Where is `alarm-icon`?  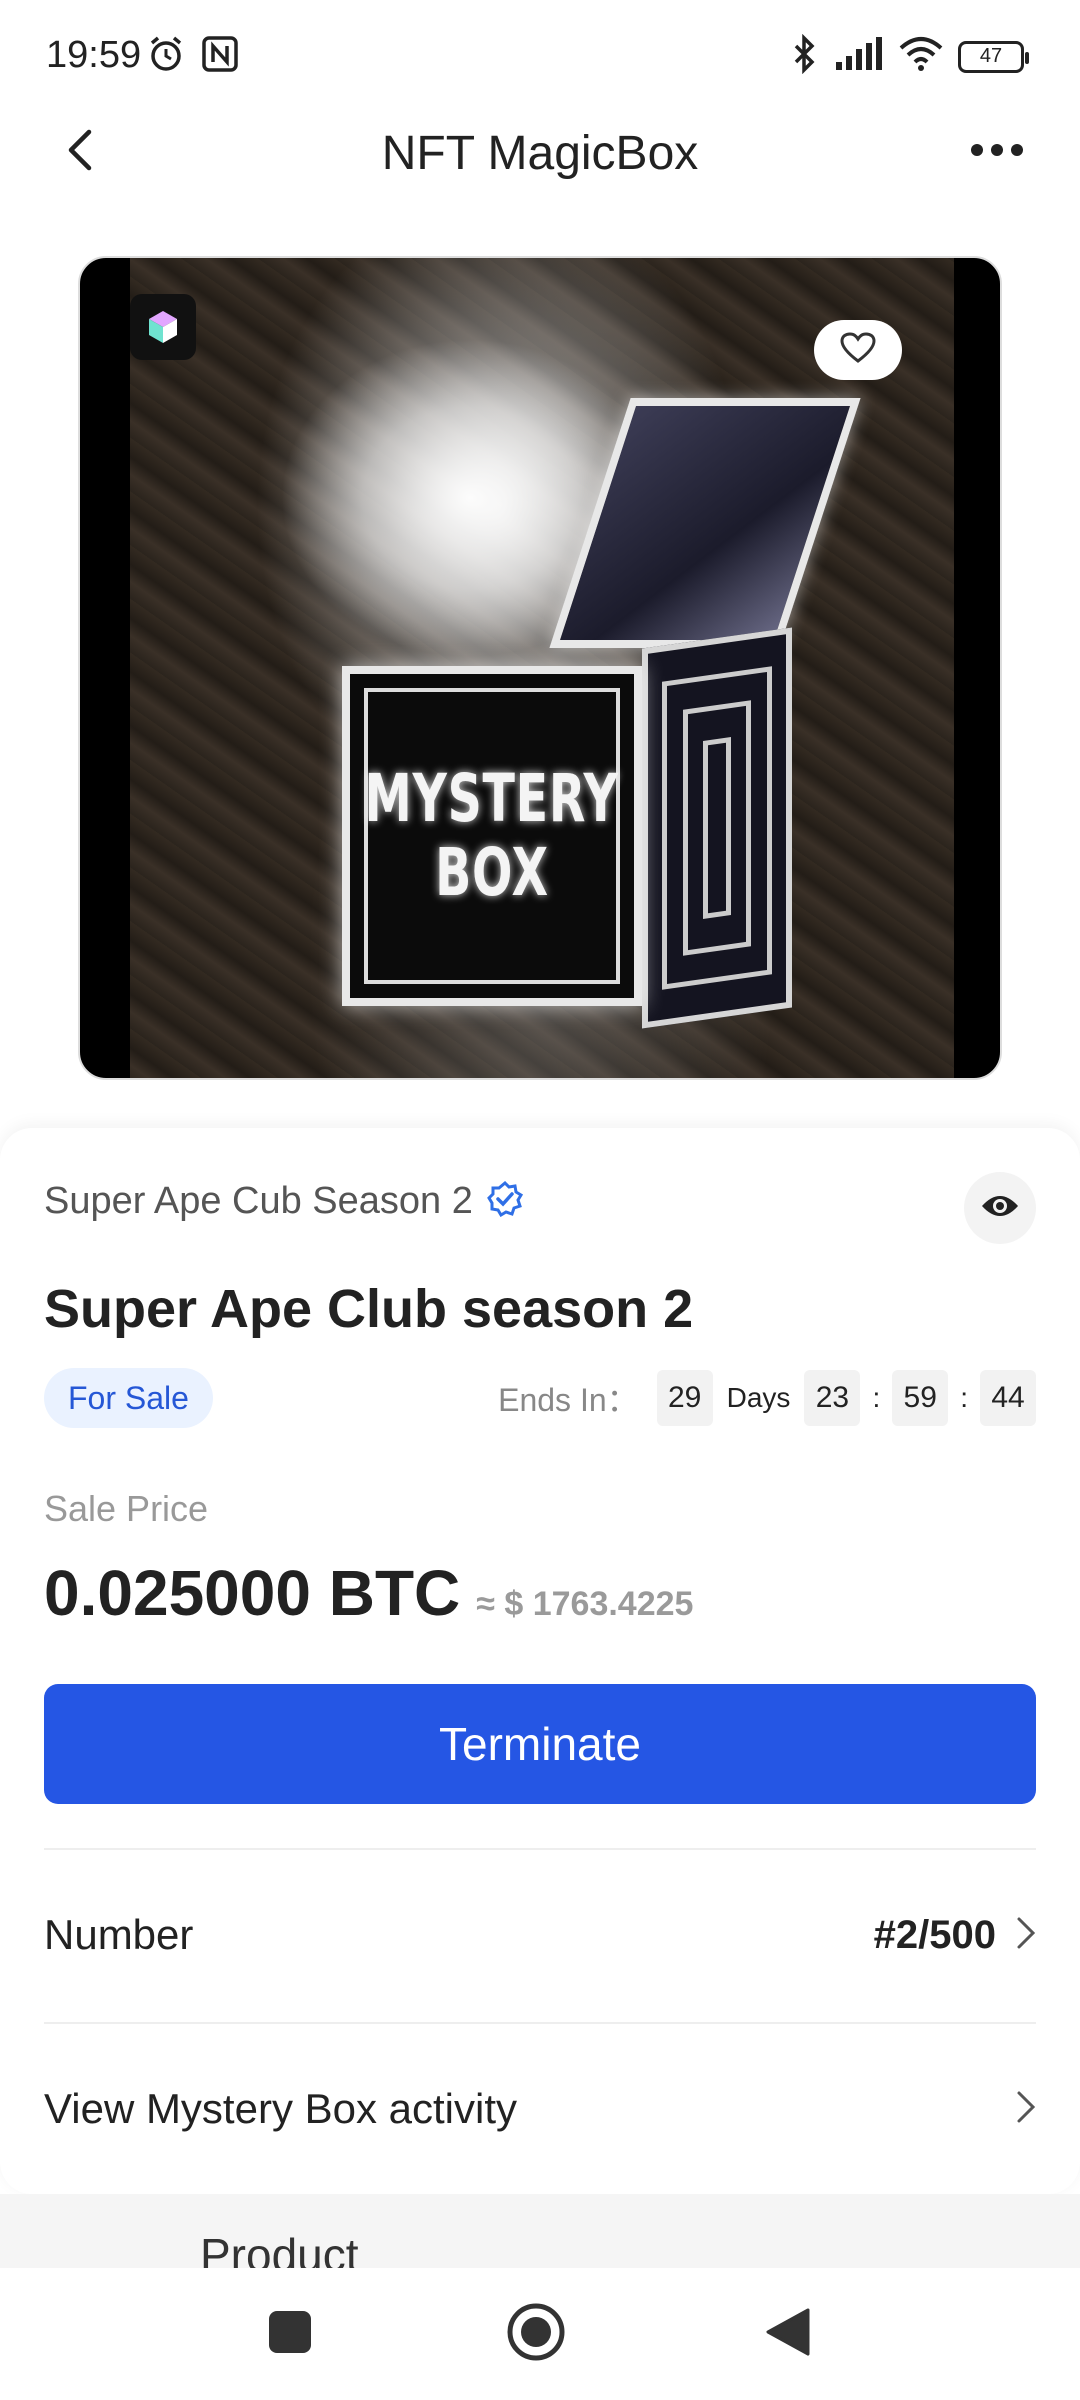
alarm-icon is located at coordinates (166, 56).